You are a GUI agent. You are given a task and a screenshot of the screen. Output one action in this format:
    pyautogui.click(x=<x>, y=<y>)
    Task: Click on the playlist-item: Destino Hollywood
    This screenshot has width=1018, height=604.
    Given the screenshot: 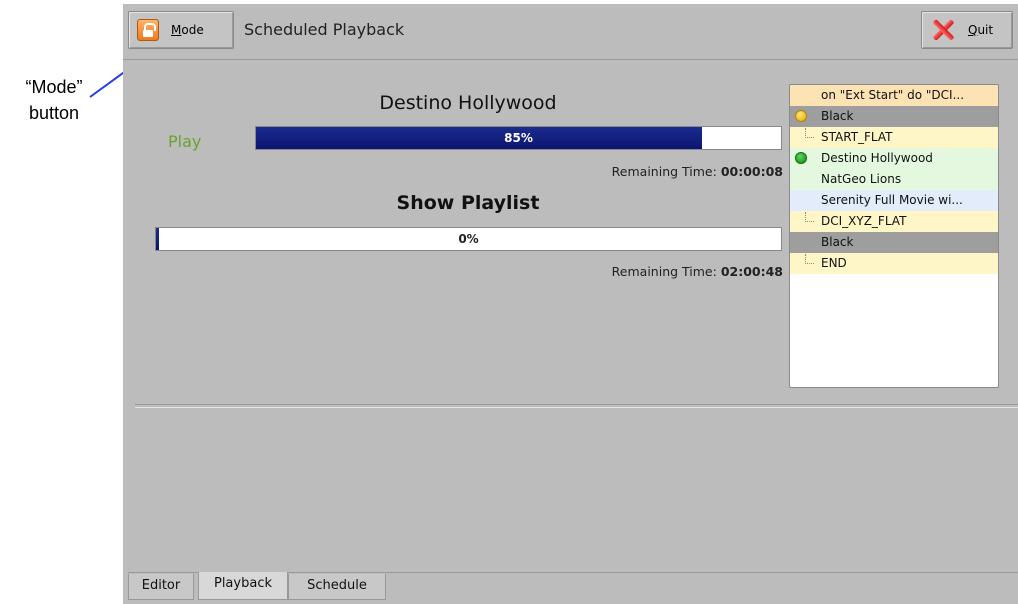 What is the action you would take?
    pyautogui.click(x=894, y=158)
    